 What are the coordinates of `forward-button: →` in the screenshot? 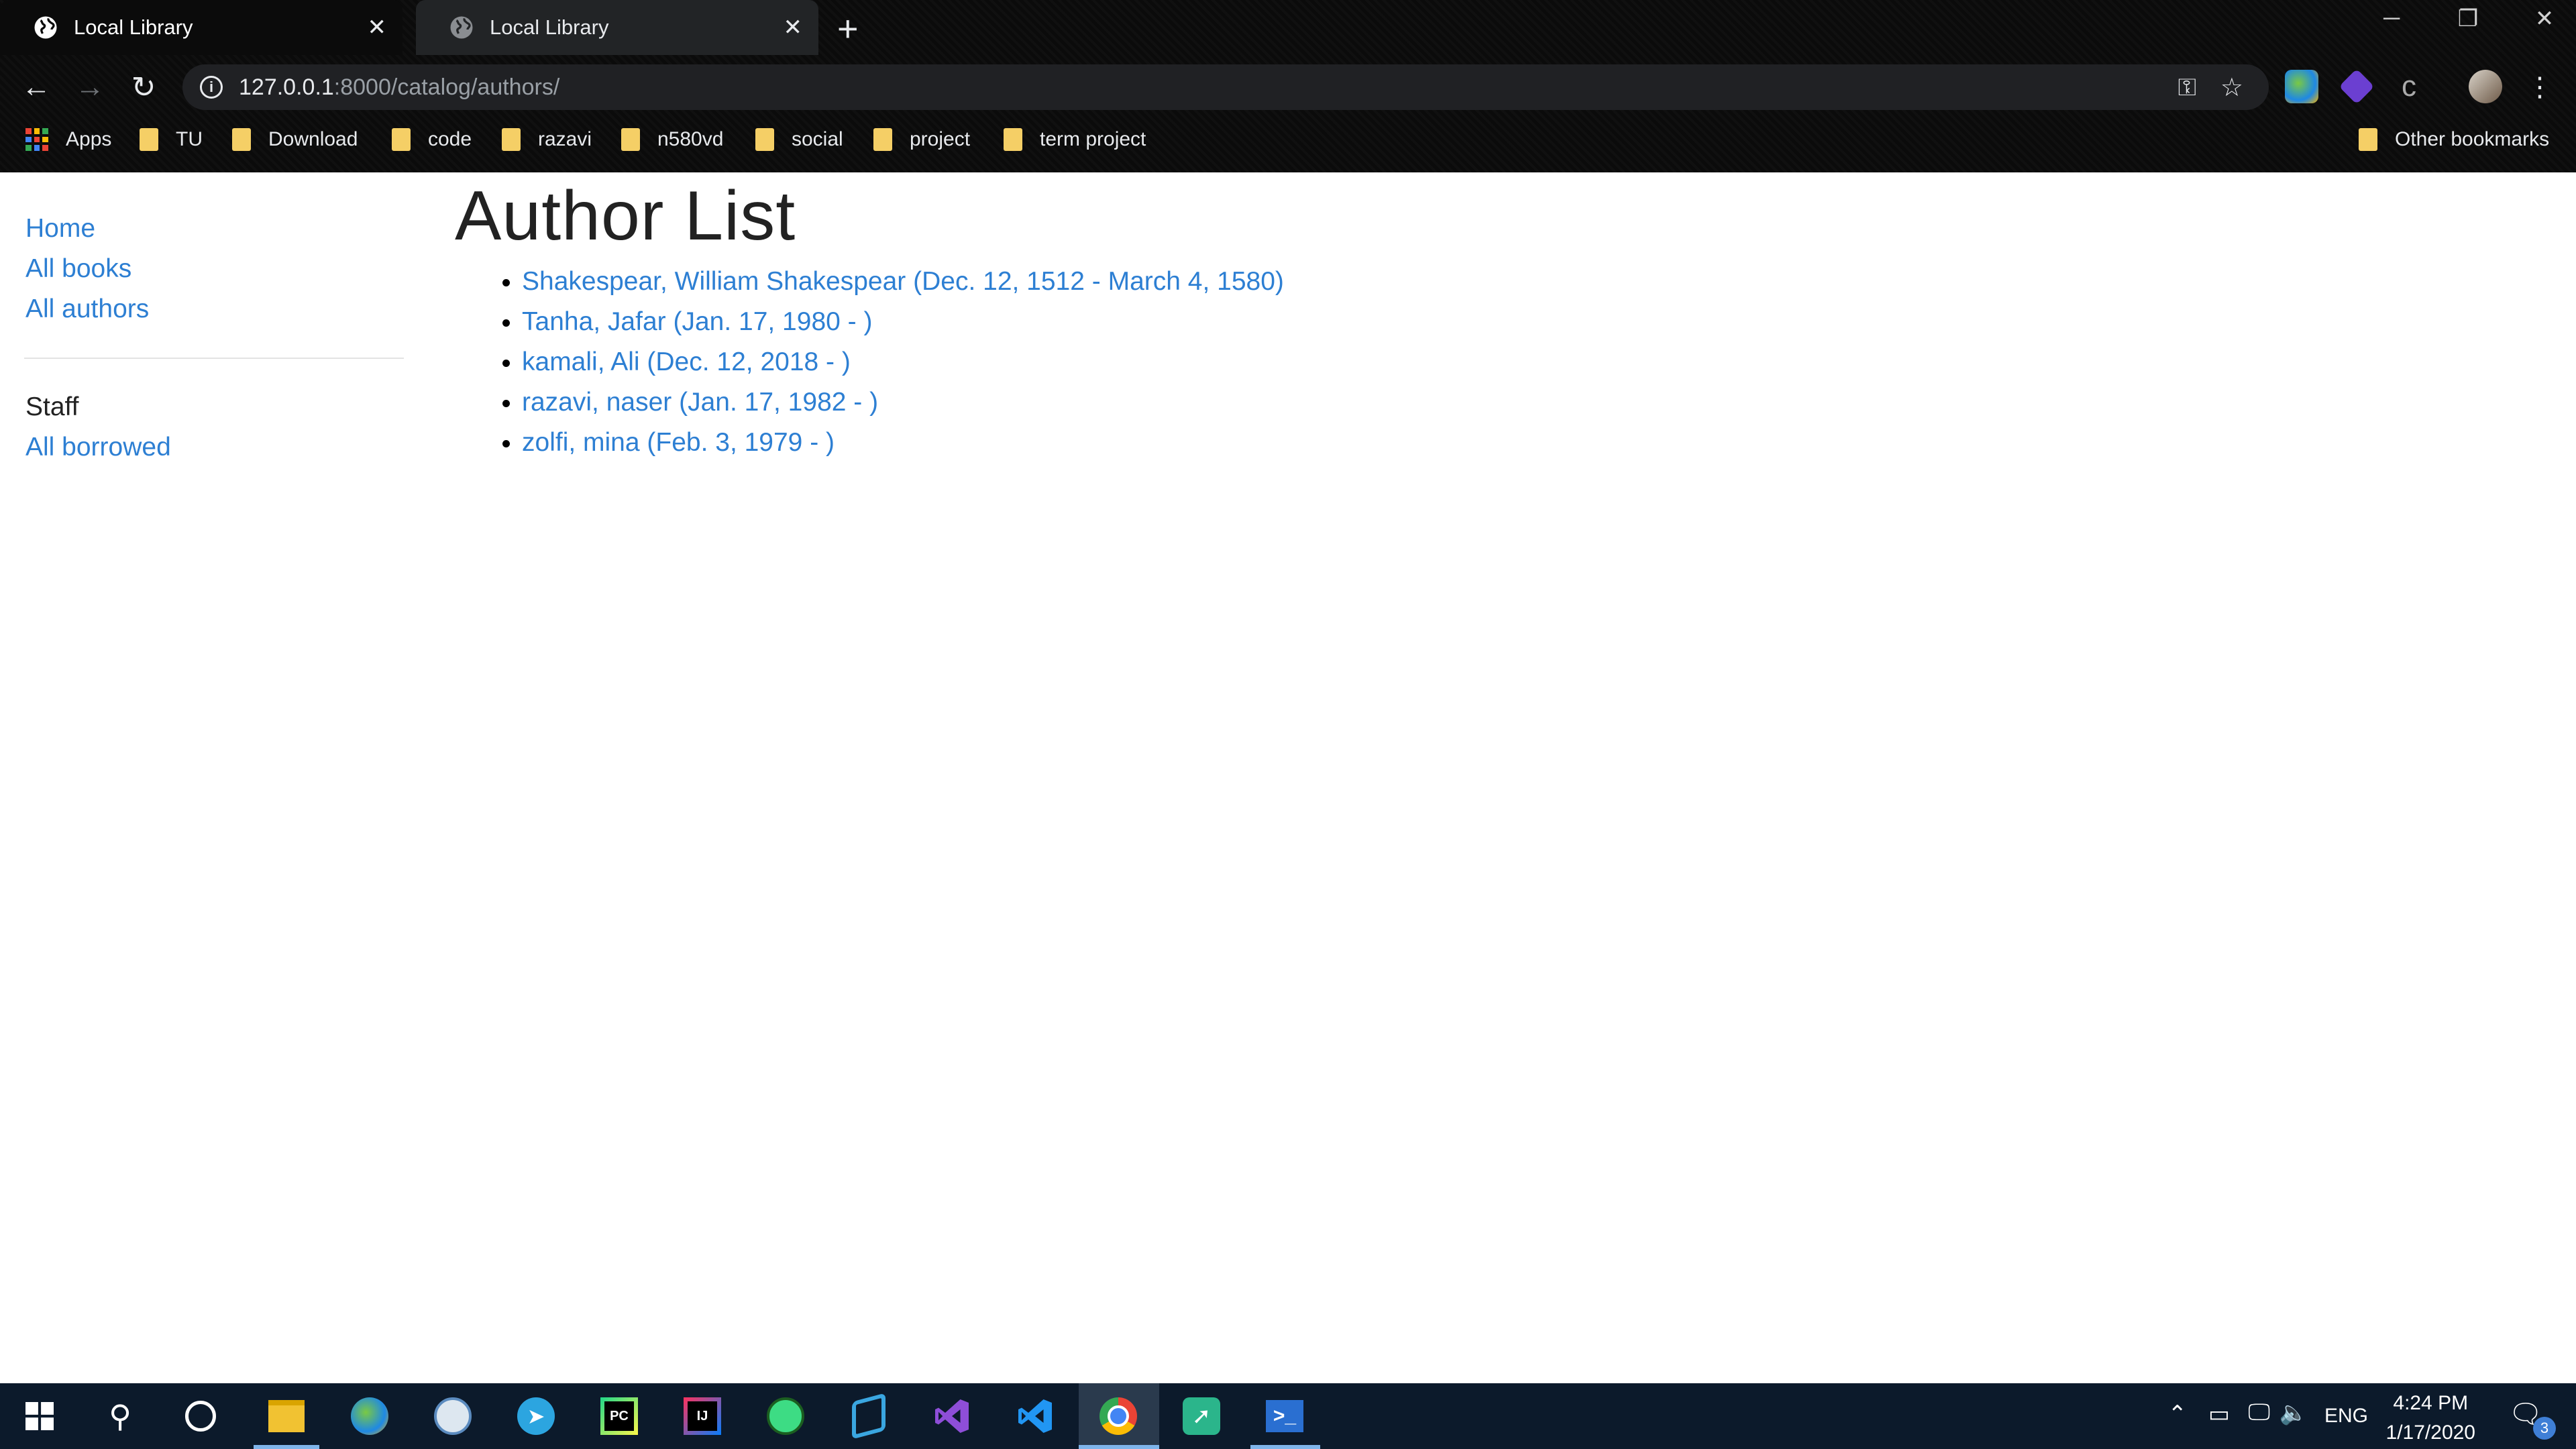 It's located at (90, 87).